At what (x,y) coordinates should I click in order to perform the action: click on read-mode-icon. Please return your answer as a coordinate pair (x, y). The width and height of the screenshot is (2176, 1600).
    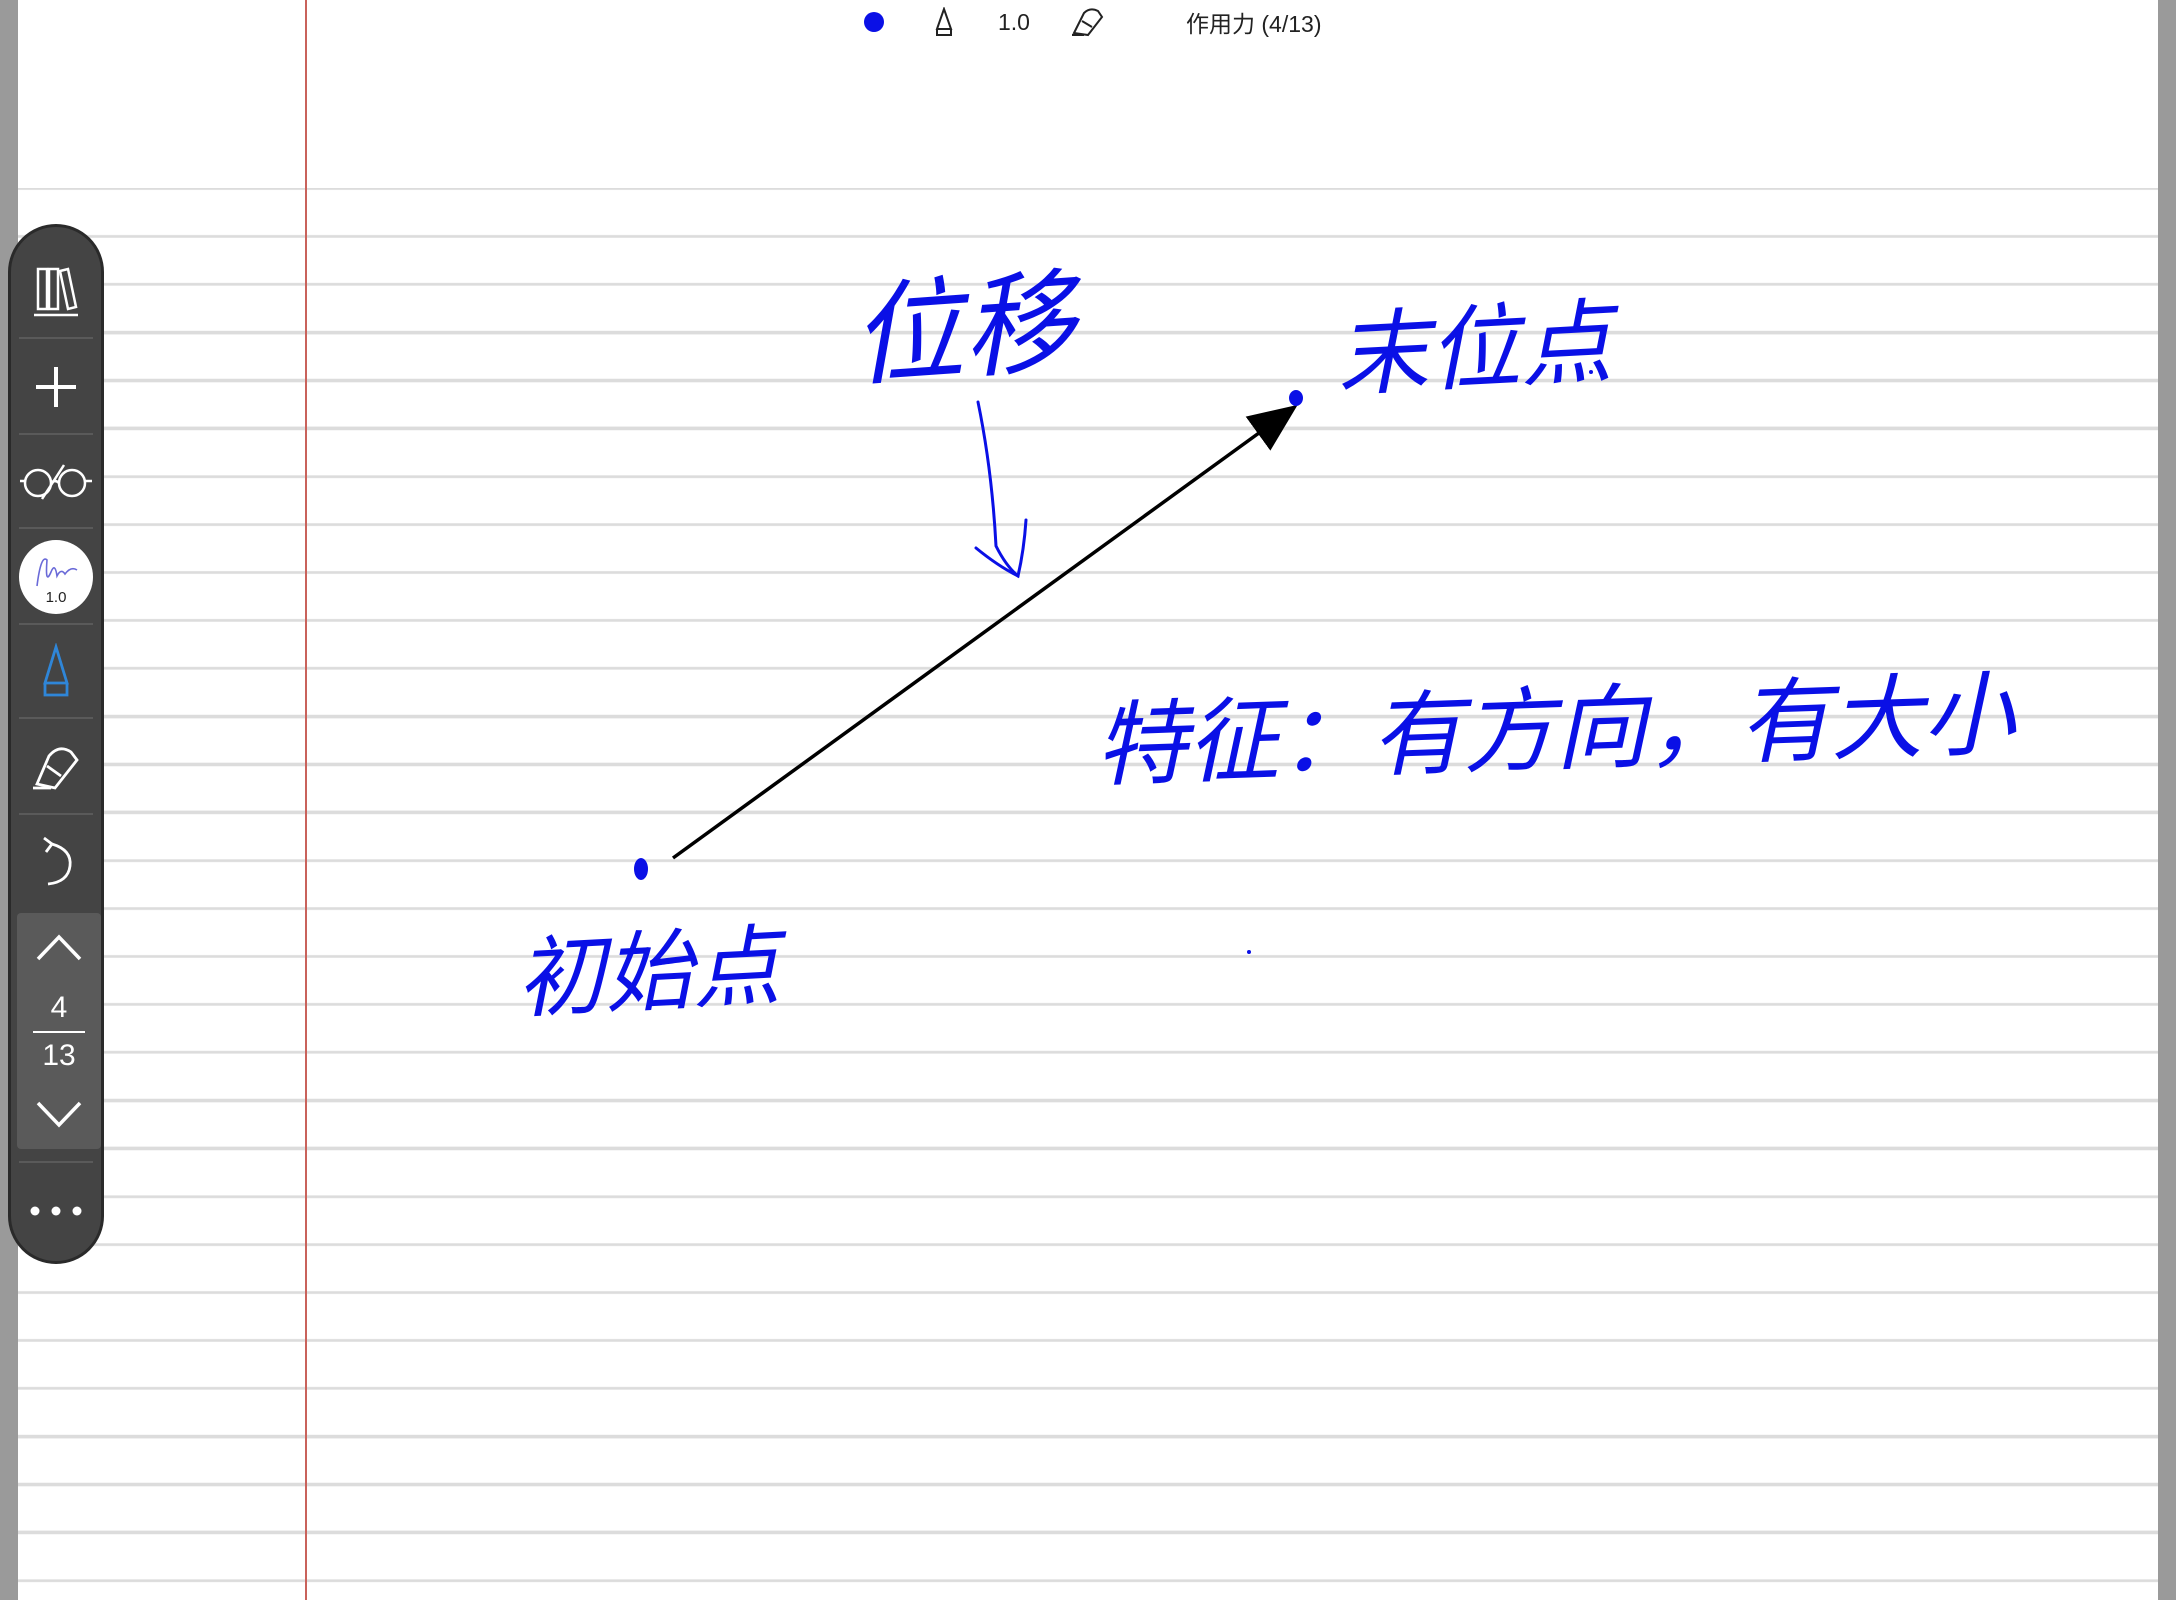
    Looking at the image, I should click on (56, 482).